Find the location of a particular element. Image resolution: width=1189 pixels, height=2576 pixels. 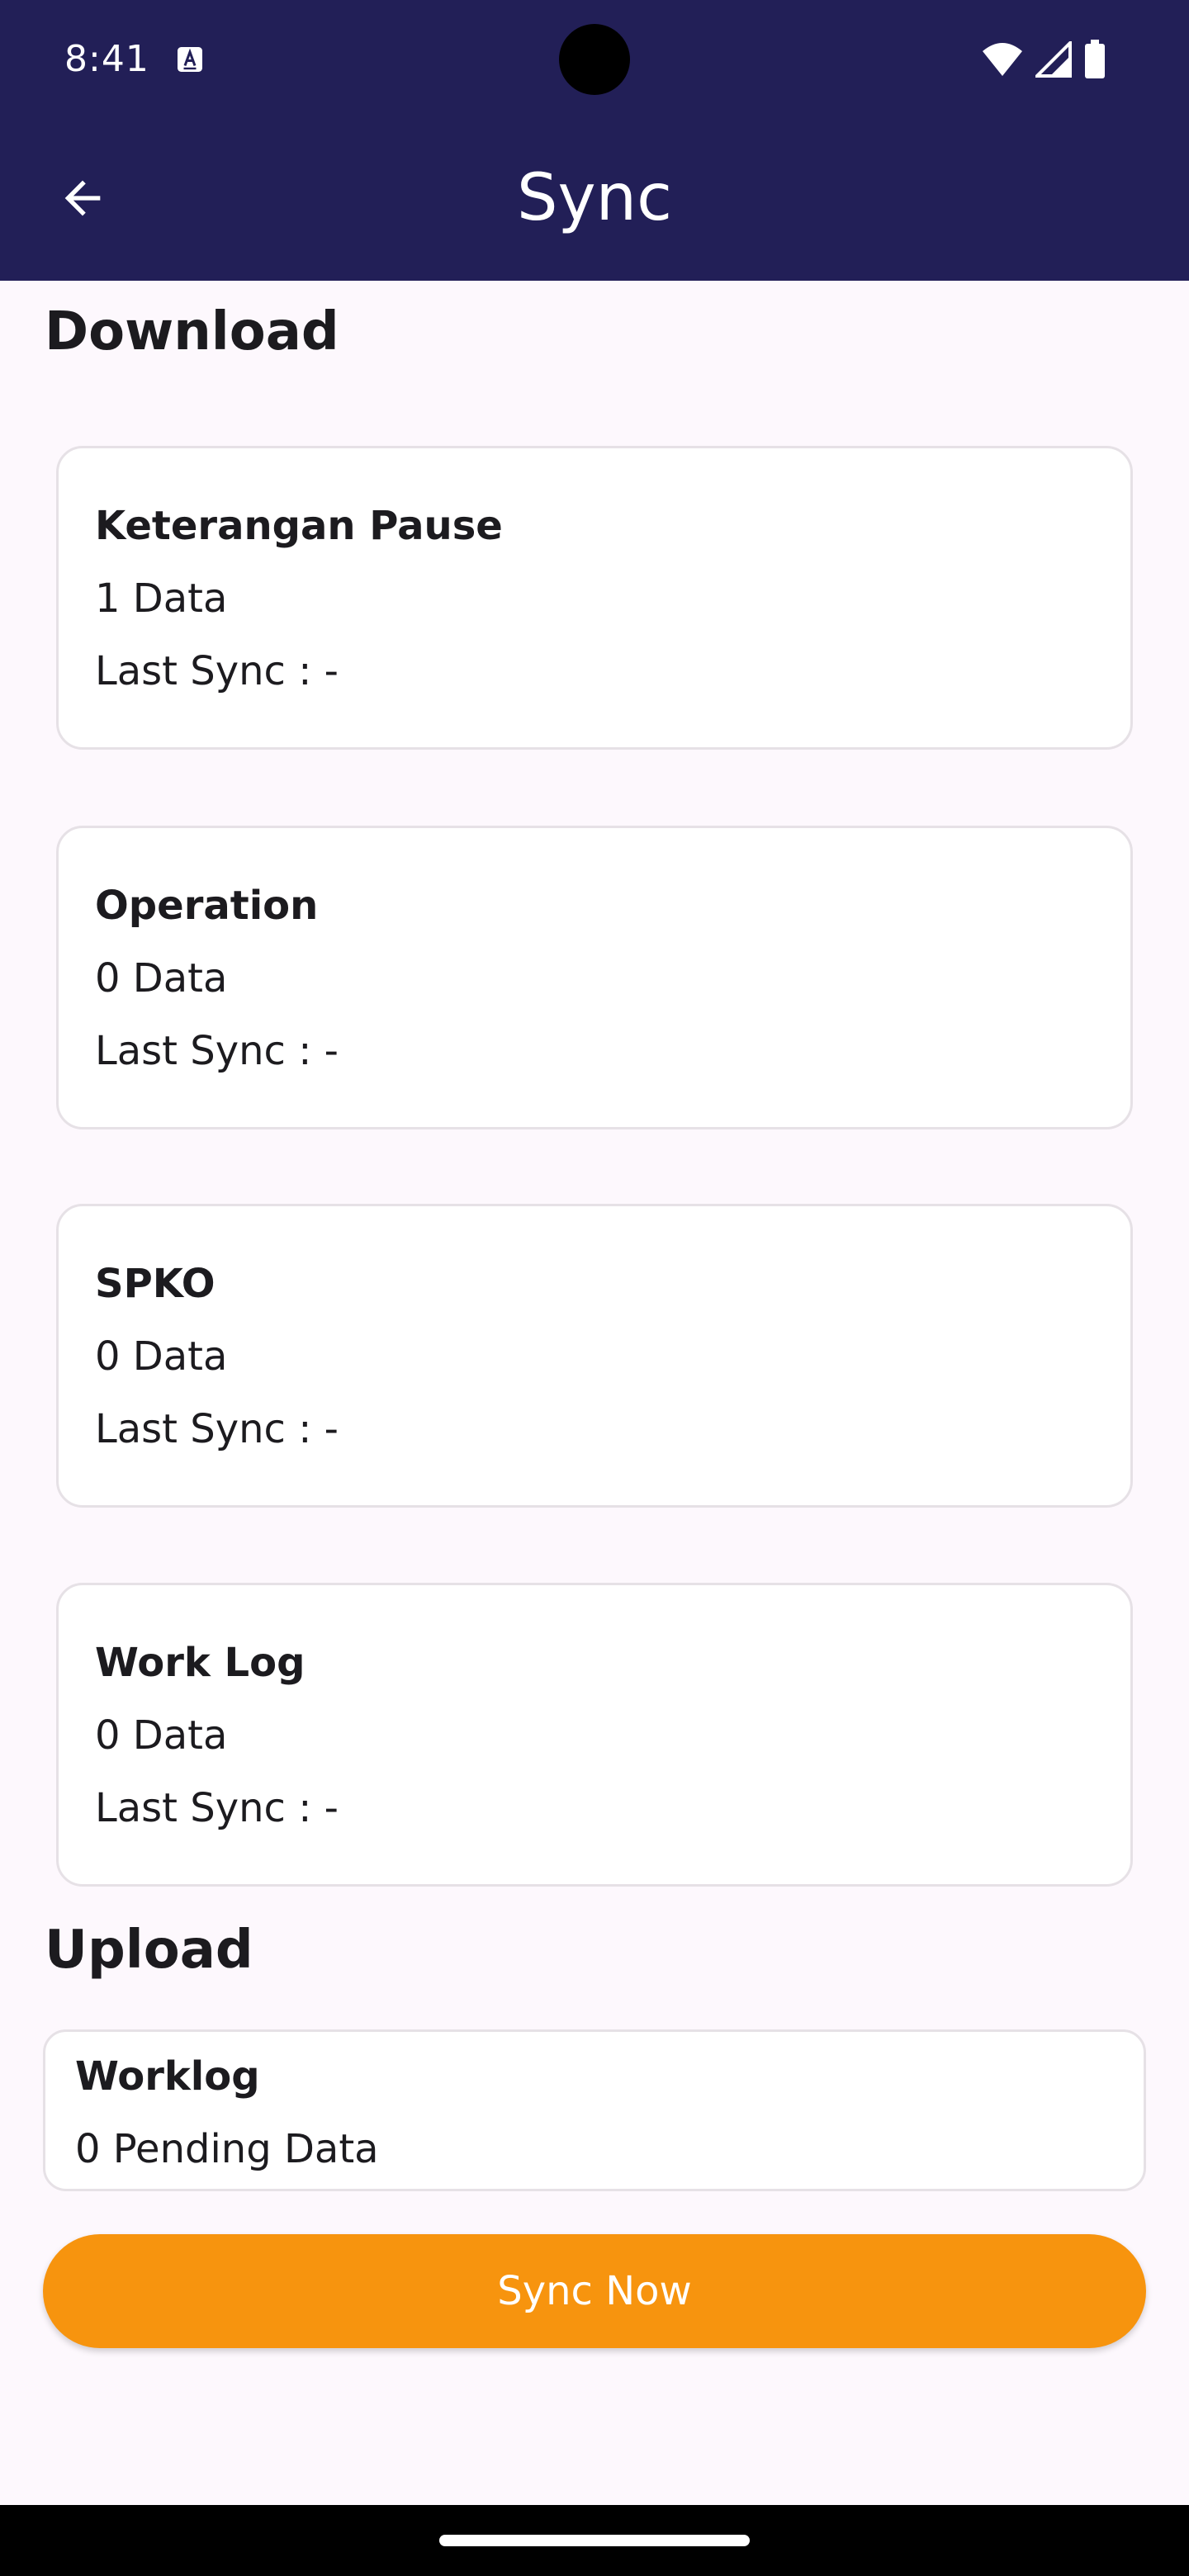

camera-cutout is located at coordinates (594, 59).